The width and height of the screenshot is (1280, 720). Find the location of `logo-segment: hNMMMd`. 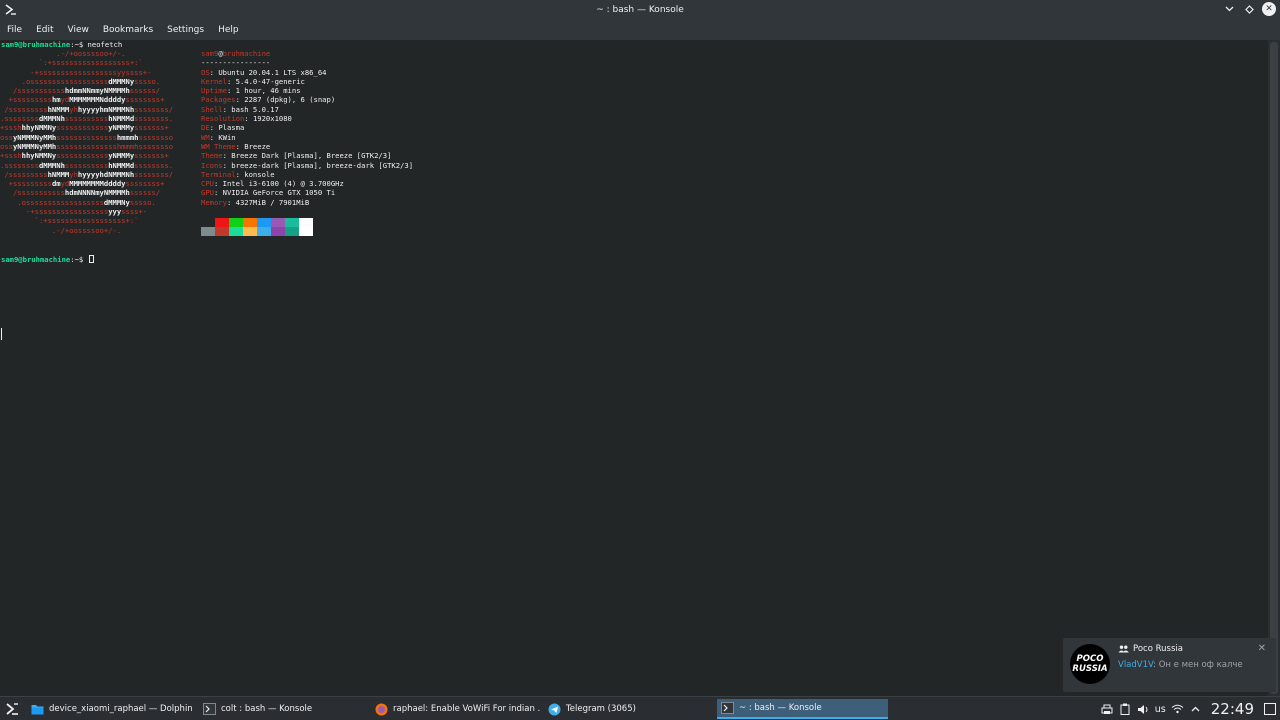

logo-segment: hNMMMd is located at coordinates (121, 165).